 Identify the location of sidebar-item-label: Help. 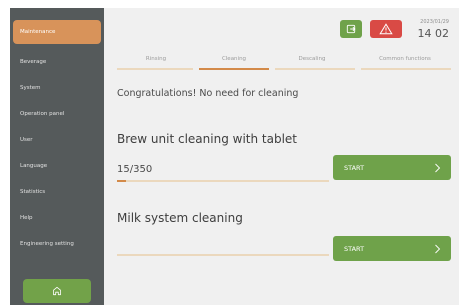
(26, 218).